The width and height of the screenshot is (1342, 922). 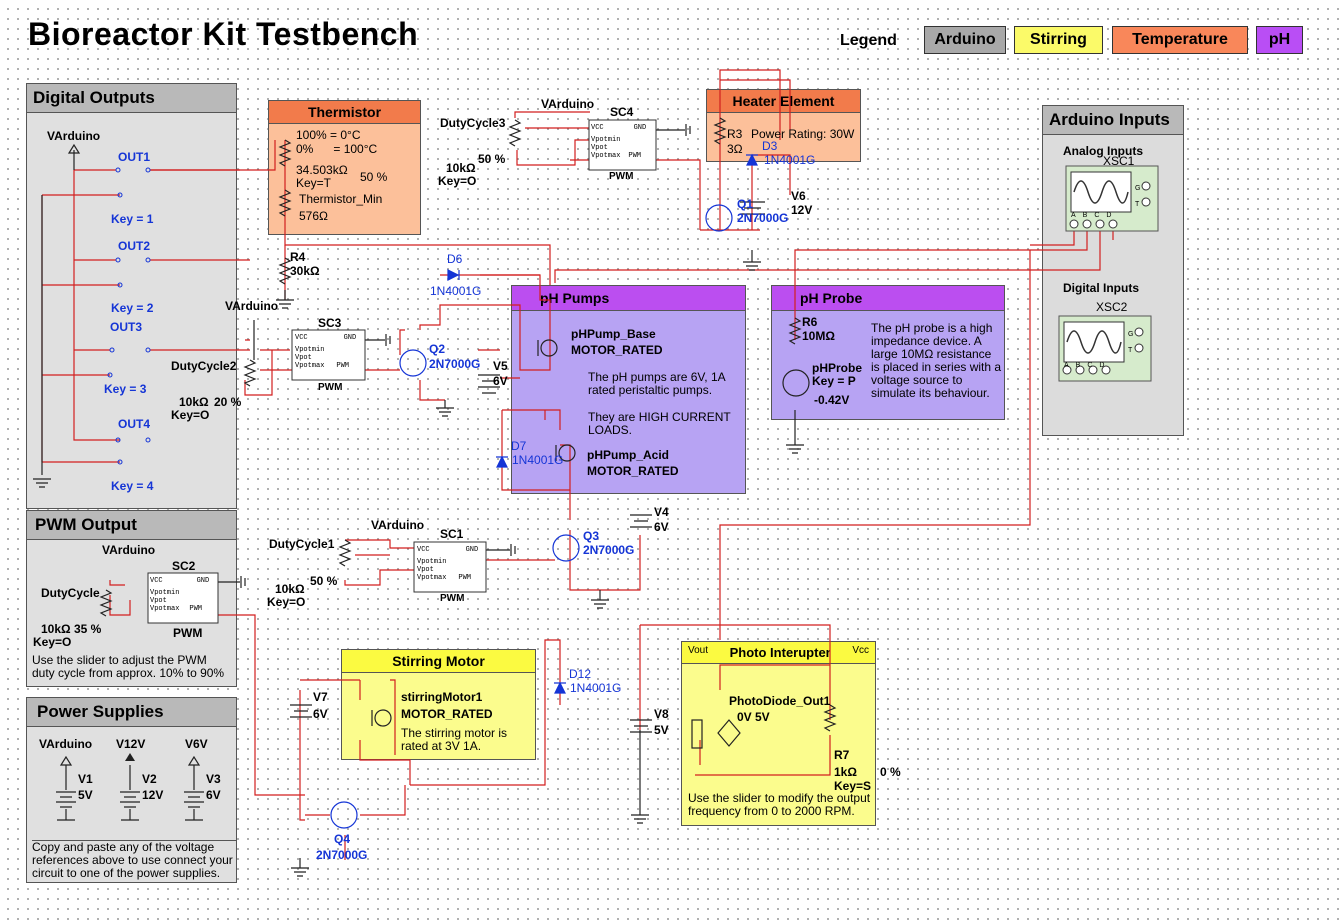 I want to click on v7-value: 6V, so click(x=320, y=714).